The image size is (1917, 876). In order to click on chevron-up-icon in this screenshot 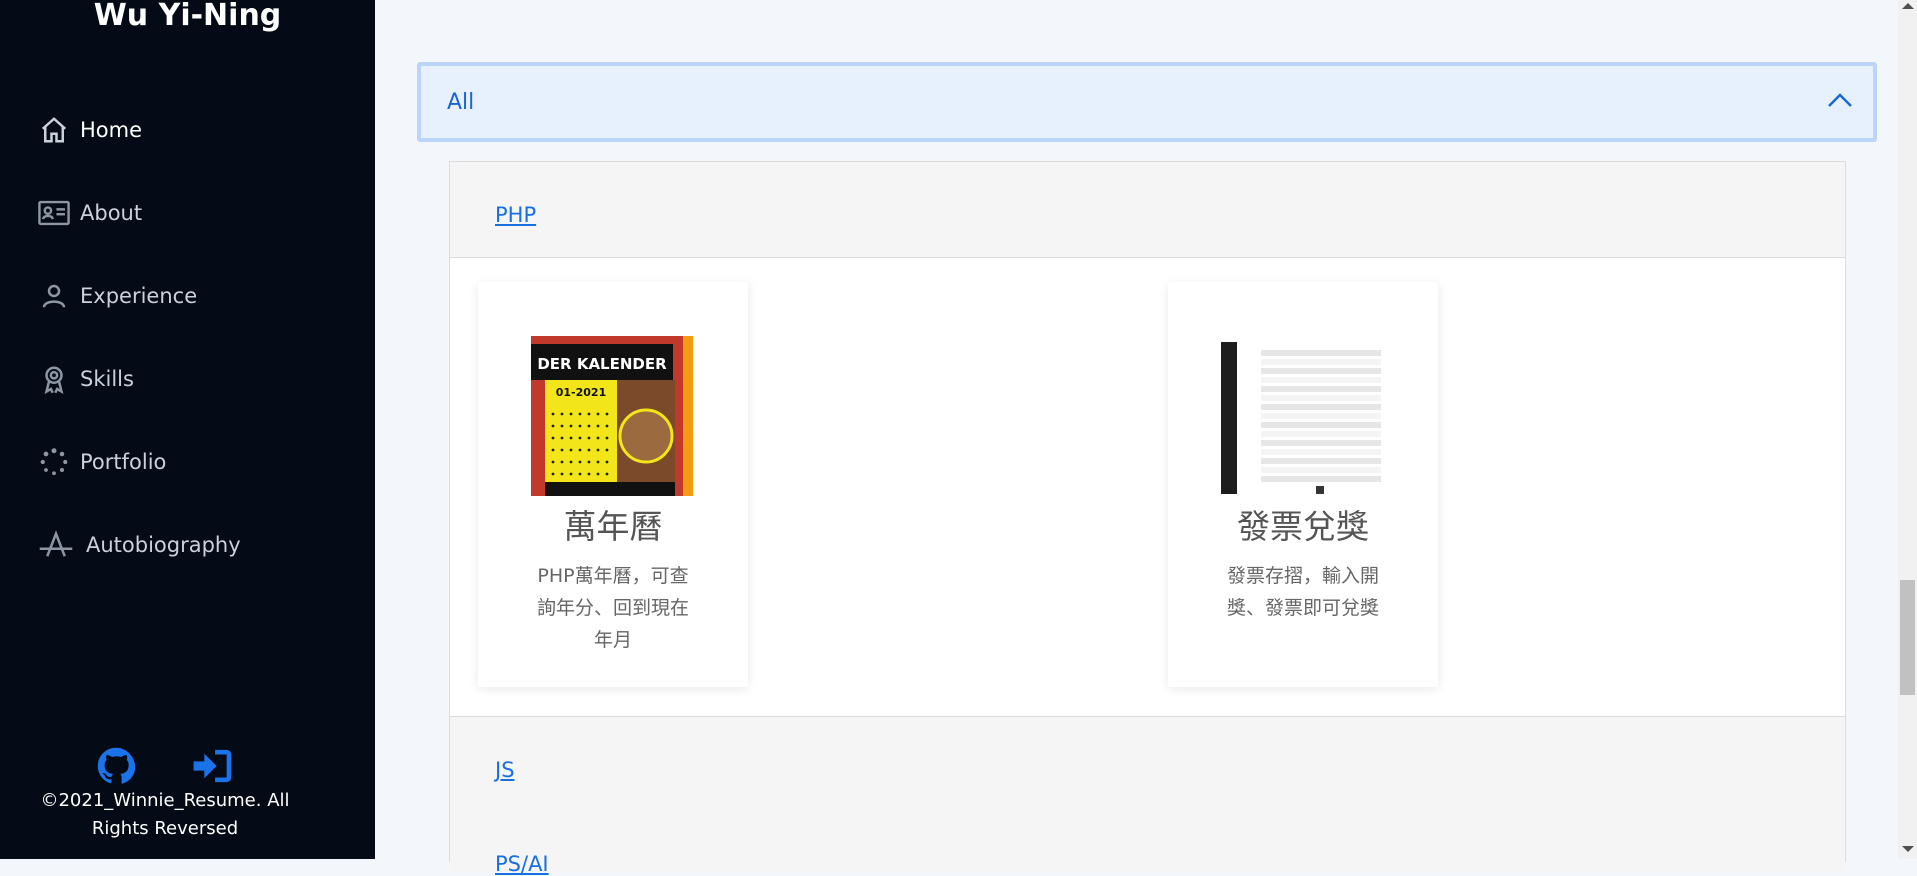, I will do `click(1840, 102)`.